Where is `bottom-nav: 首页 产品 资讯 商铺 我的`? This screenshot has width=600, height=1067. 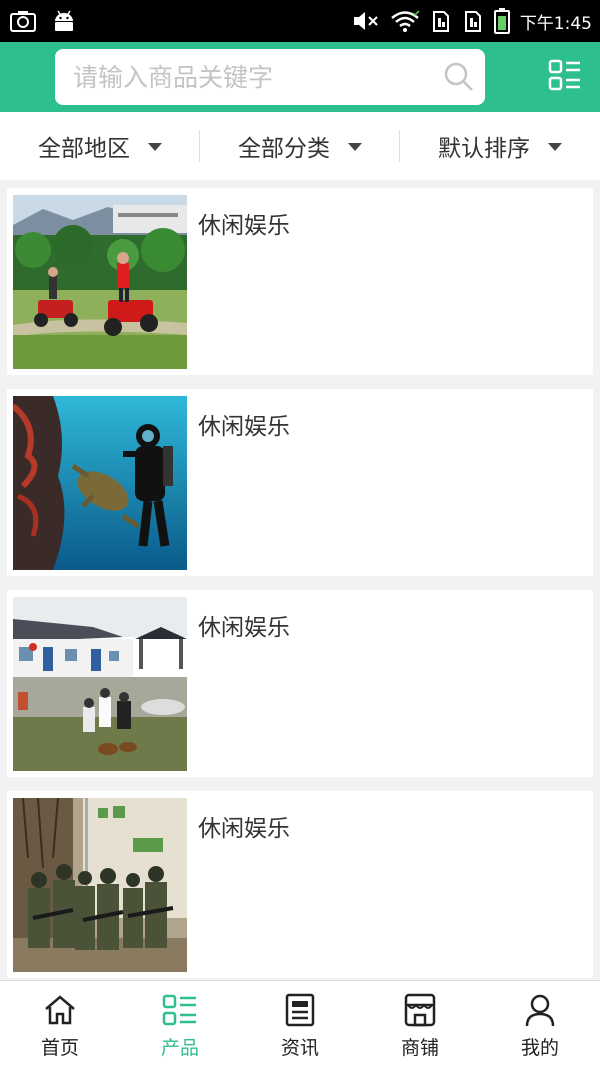 bottom-nav: 首页 产品 资讯 商铺 我的 is located at coordinates (300, 1023).